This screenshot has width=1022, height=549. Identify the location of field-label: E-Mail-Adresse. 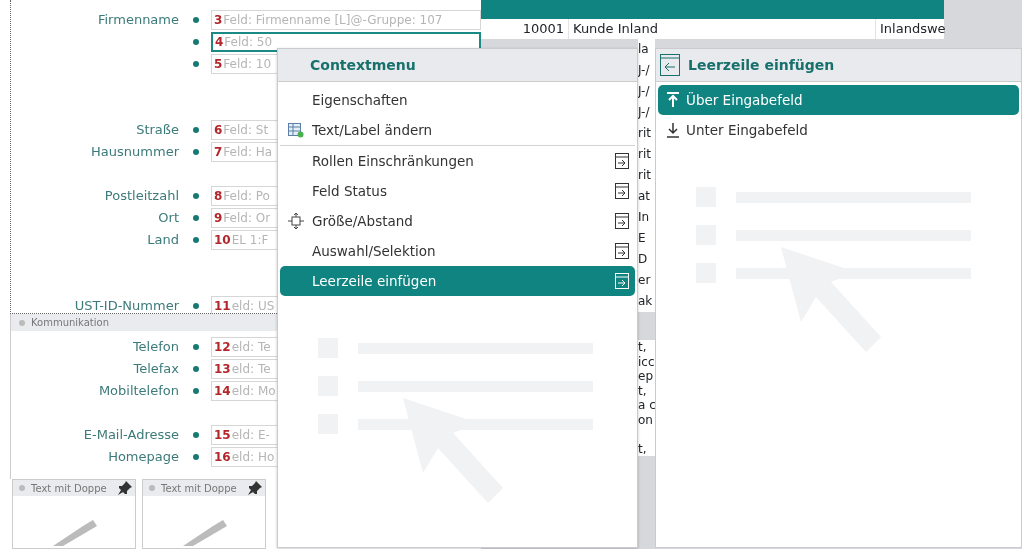
(130, 435).